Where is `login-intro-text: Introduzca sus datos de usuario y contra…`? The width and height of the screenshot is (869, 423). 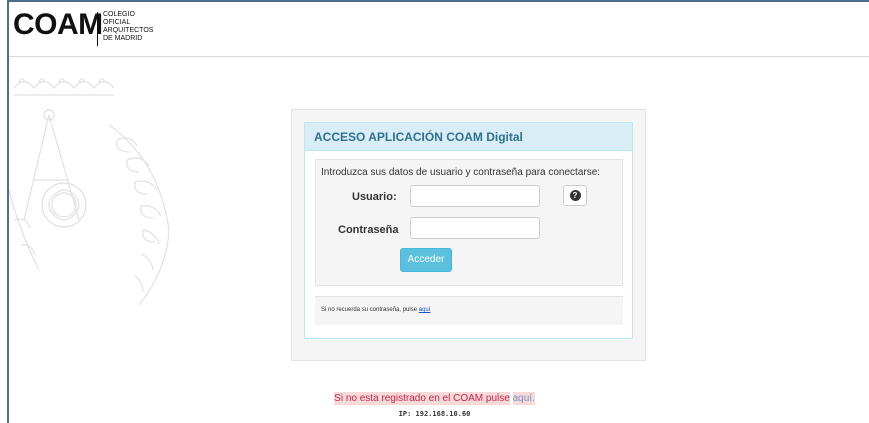 login-intro-text: Introduzca sus datos de usuario y contra… is located at coordinates (461, 172).